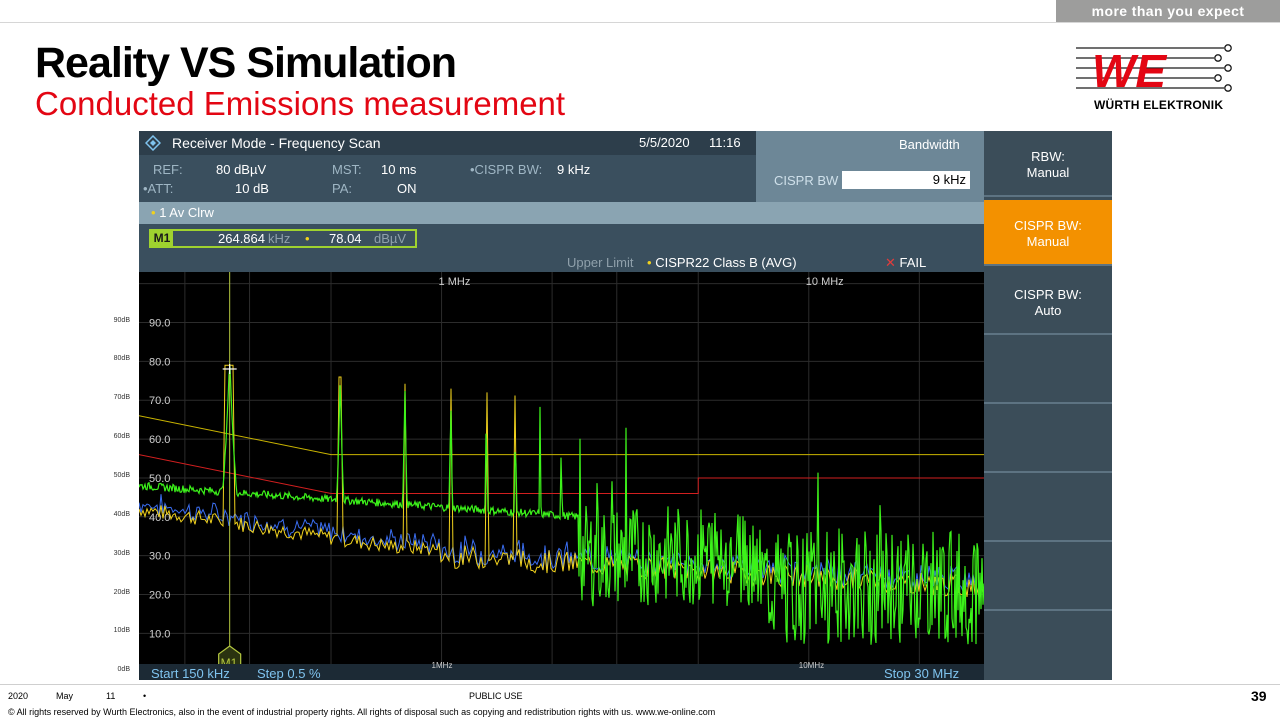  Describe the element at coordinates (574, 169) in the screenshot. I see `cispr-bw-value: 9 kHz` at that location.